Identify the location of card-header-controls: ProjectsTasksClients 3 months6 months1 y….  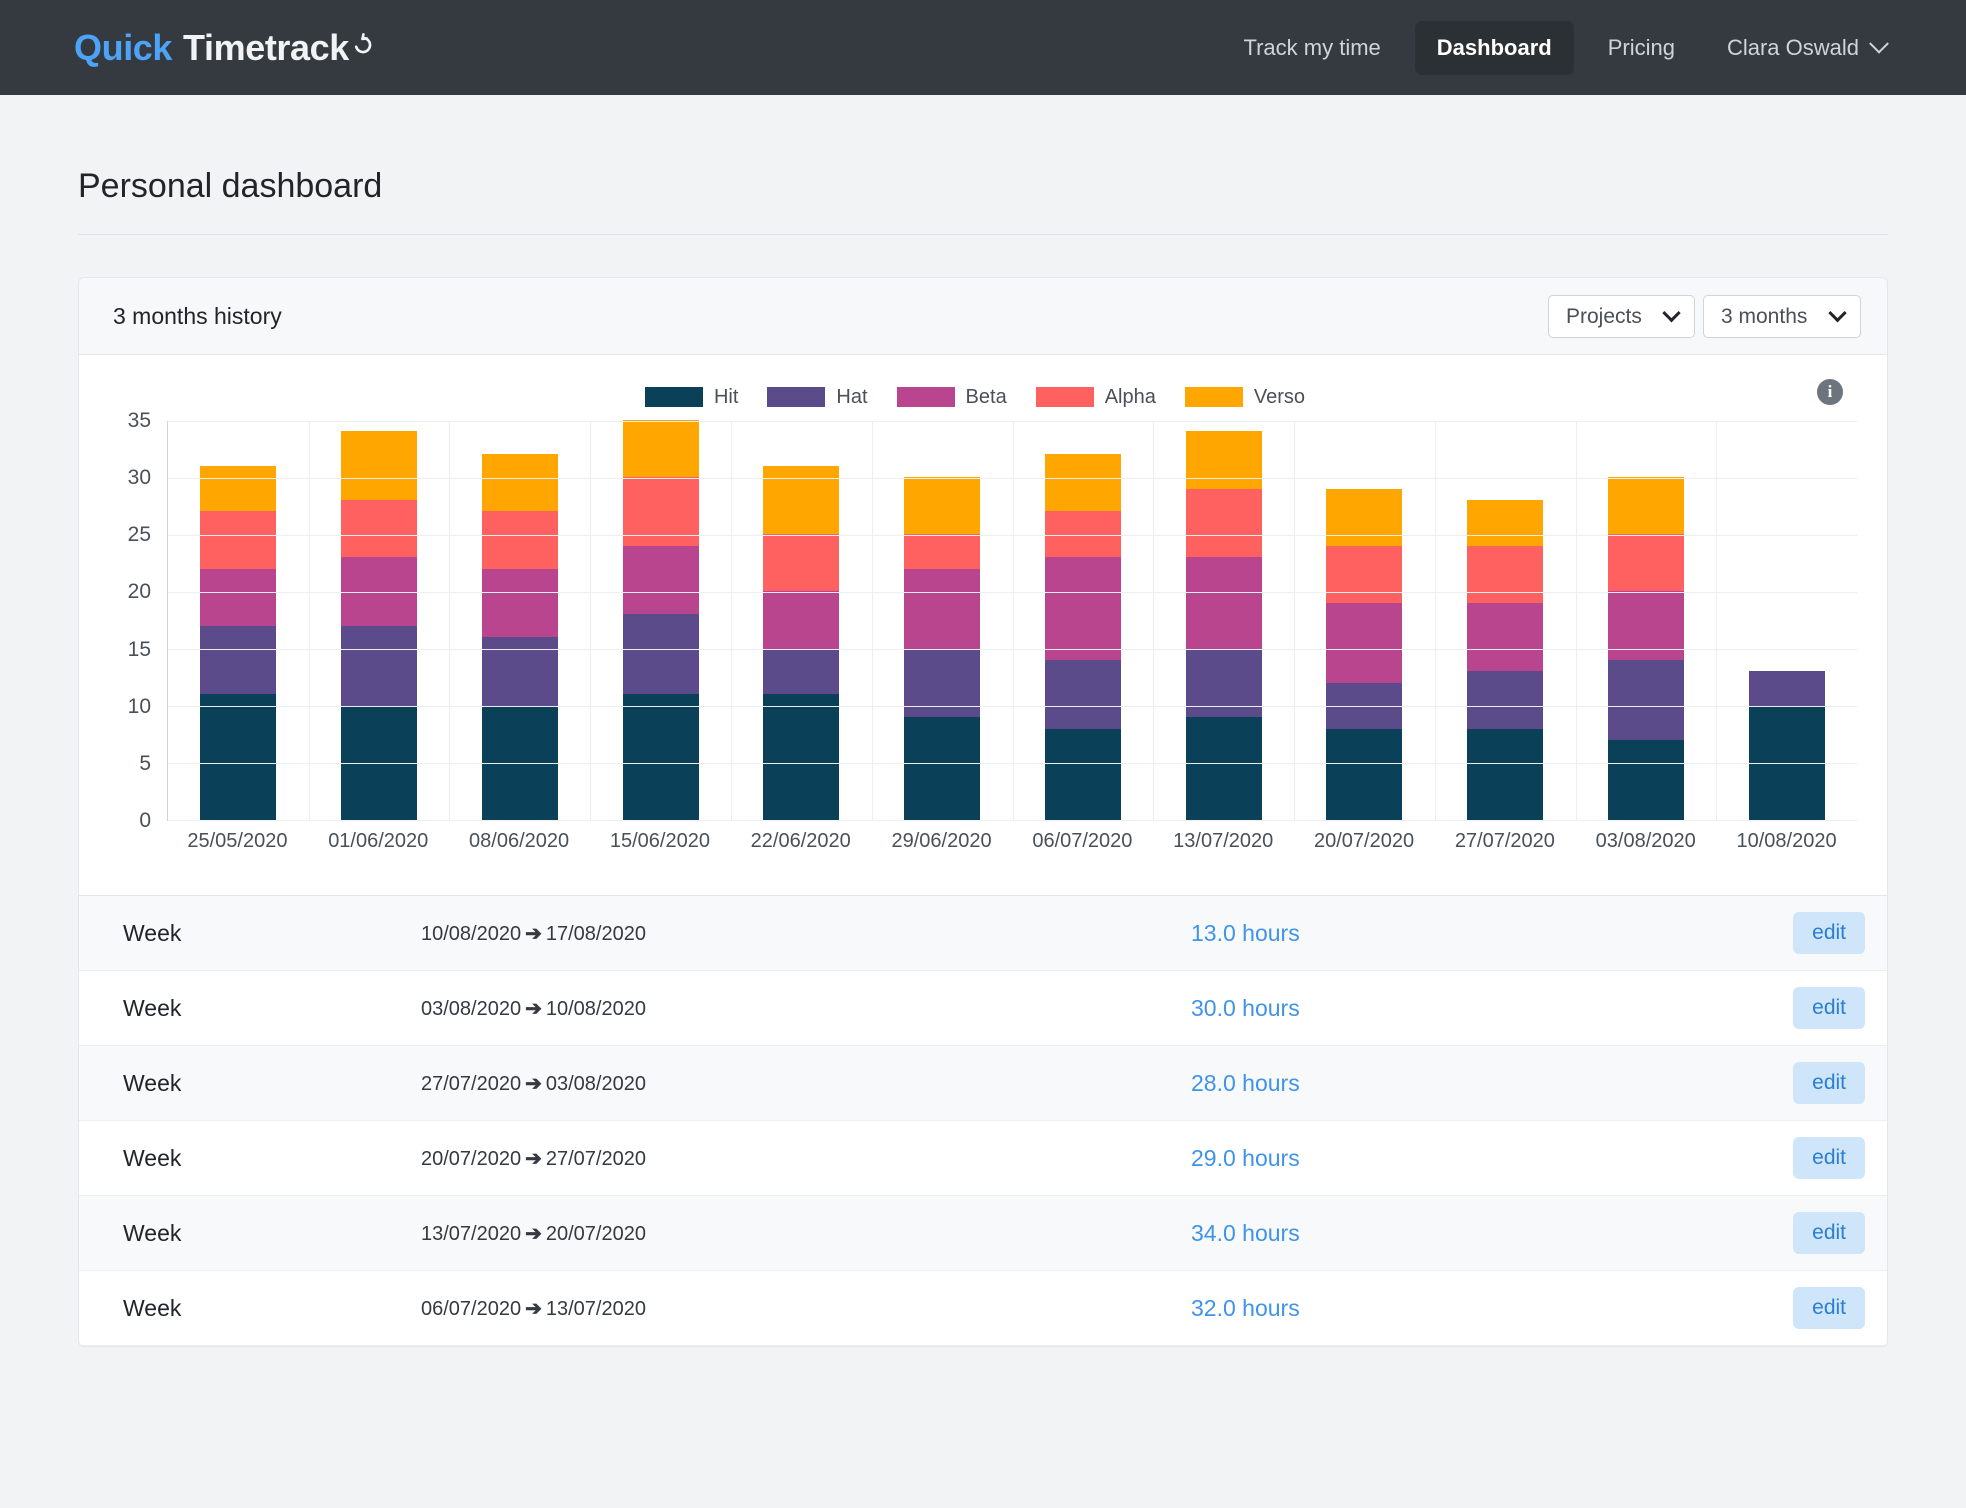
(1704, 316).